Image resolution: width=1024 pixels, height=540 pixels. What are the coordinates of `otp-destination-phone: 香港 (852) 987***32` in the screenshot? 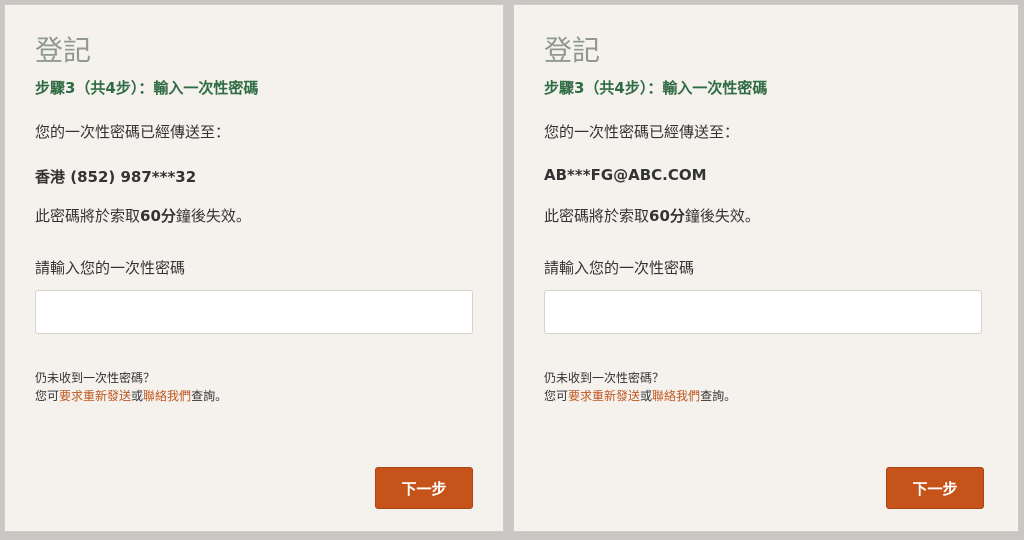 It's located at (116, 177).